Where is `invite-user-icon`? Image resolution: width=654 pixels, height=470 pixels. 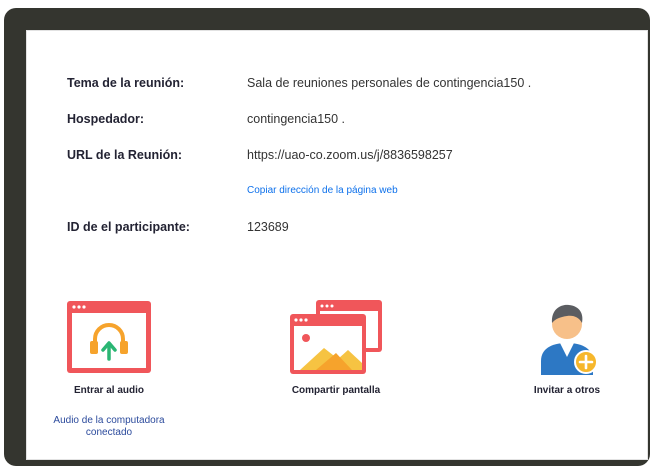 invite-user-icon is located at coordinates (569, 339).